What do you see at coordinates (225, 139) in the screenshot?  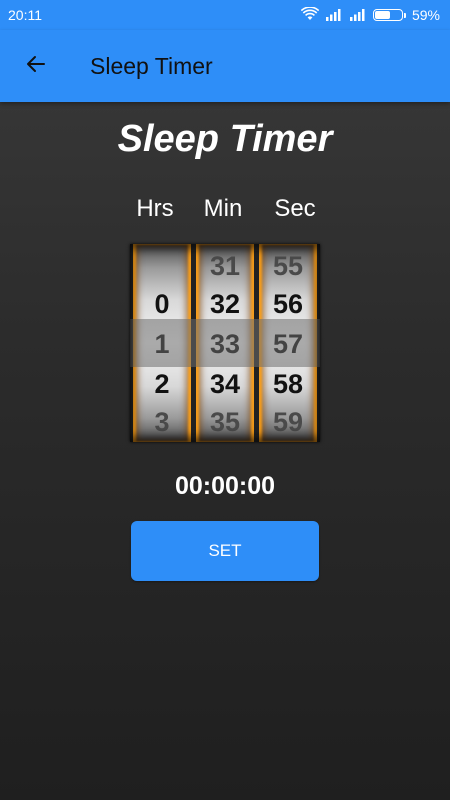 I see `page-title: Sleep Timer` at bounding box center [225, 139].